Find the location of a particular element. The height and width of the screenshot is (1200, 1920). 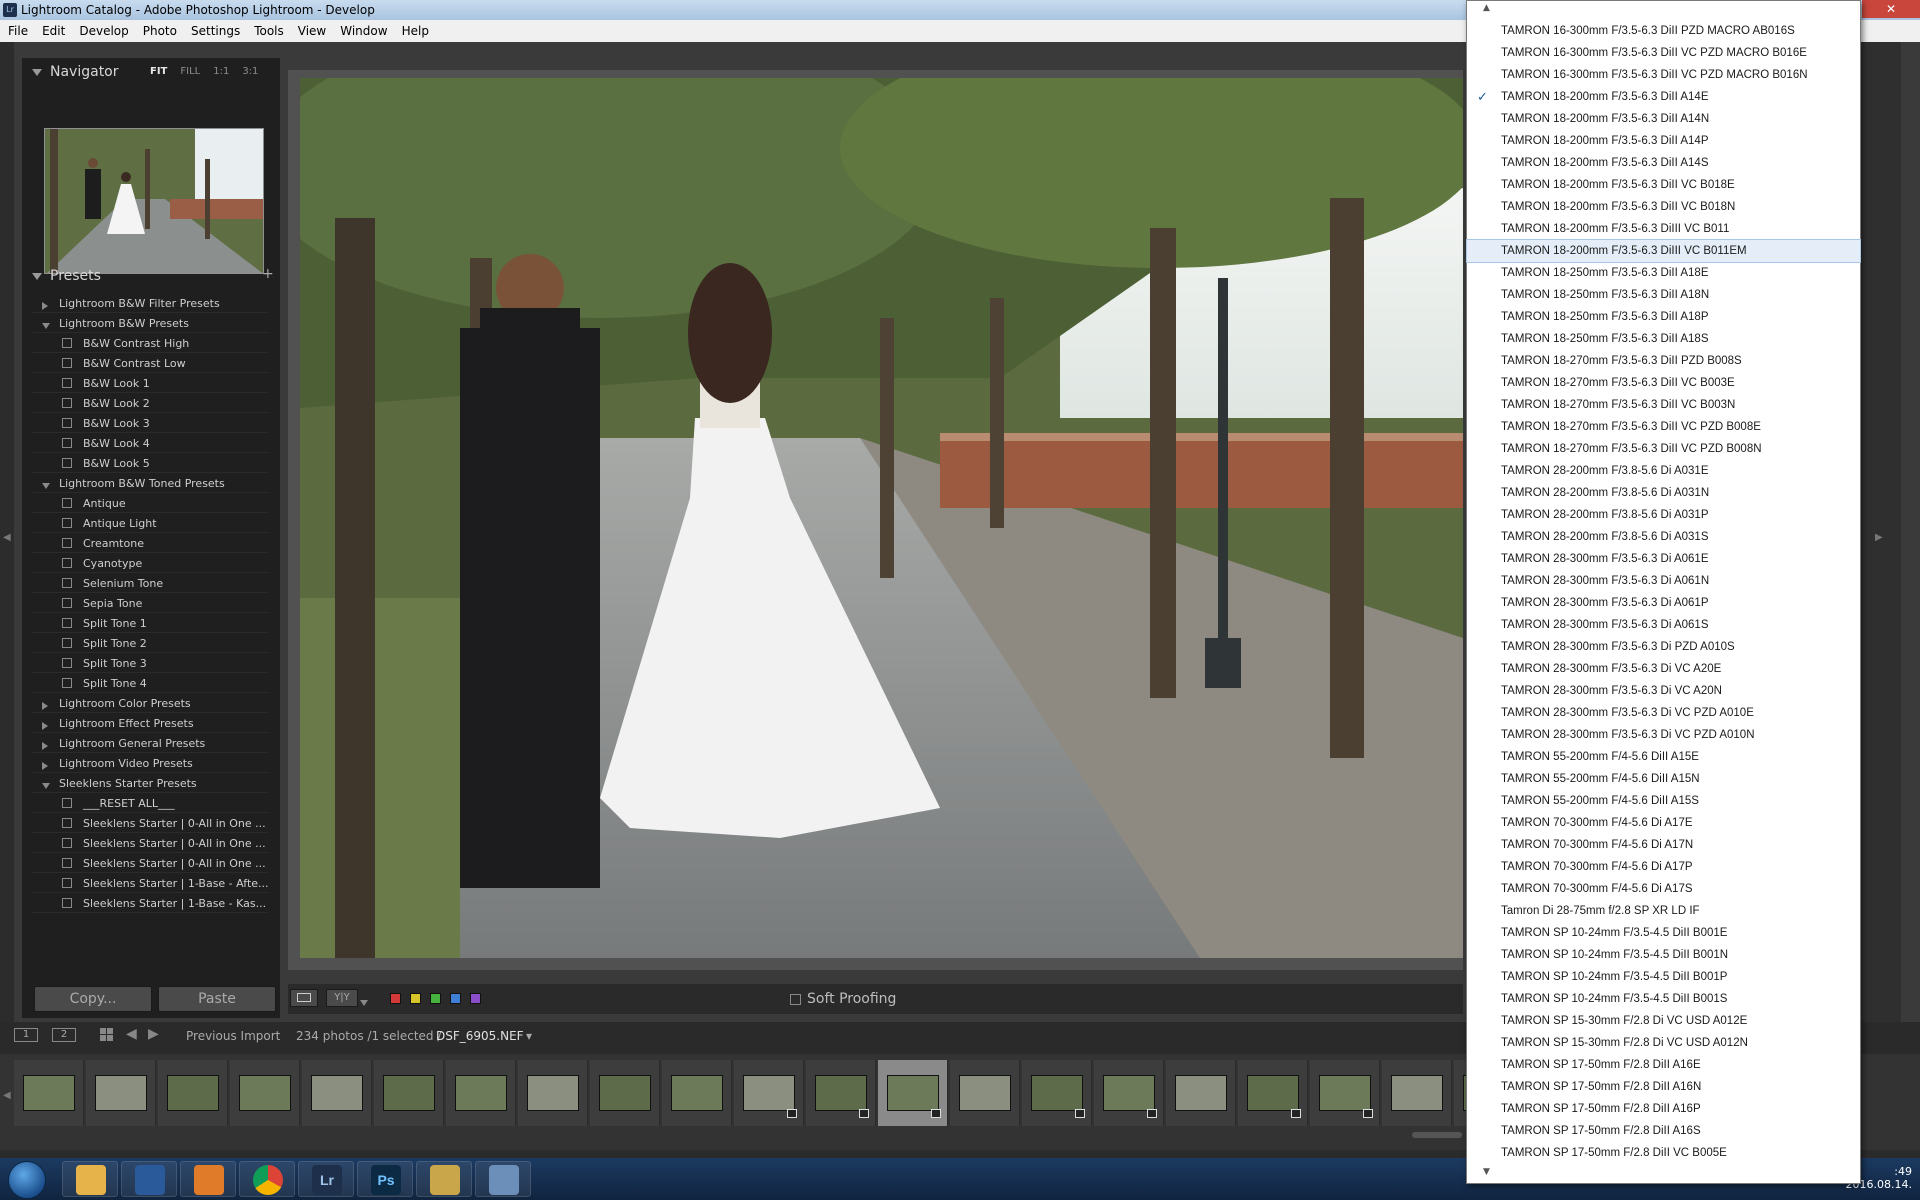

collapse-left-icon: ◀ is located at coordinates (7, 537).